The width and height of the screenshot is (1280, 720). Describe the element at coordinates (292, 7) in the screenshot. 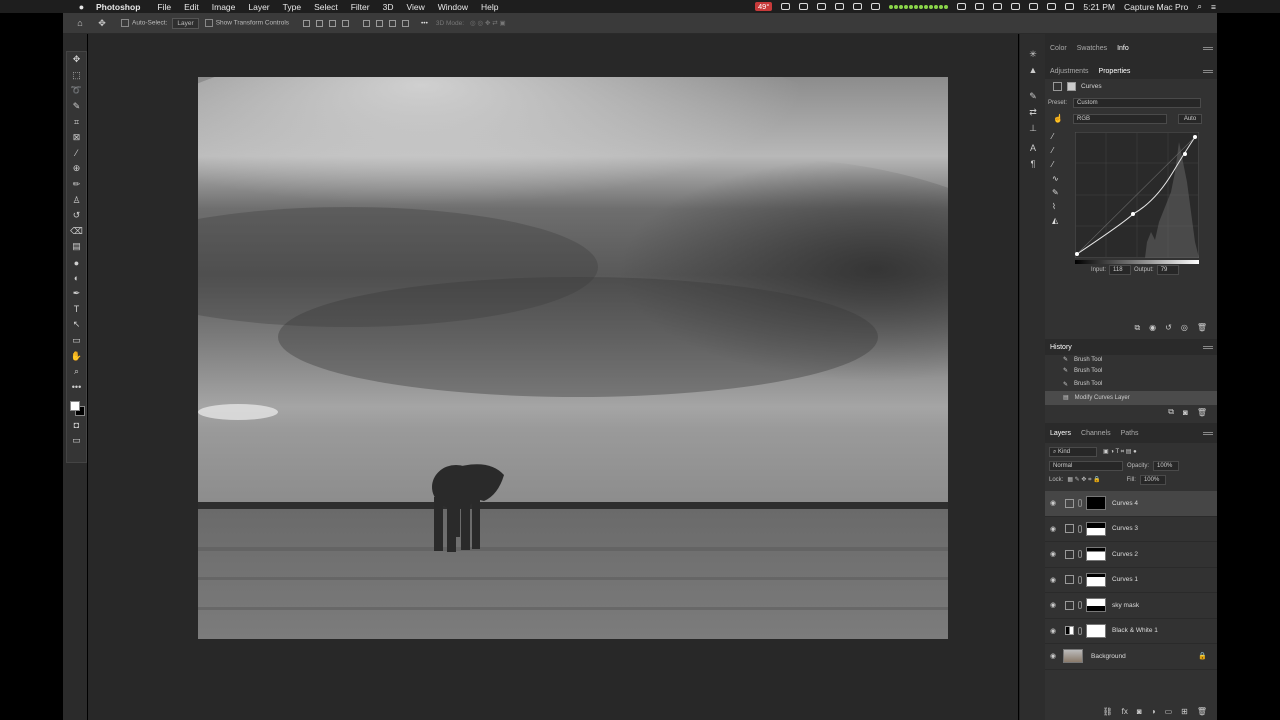

I see `menu-type: Type` at that location.